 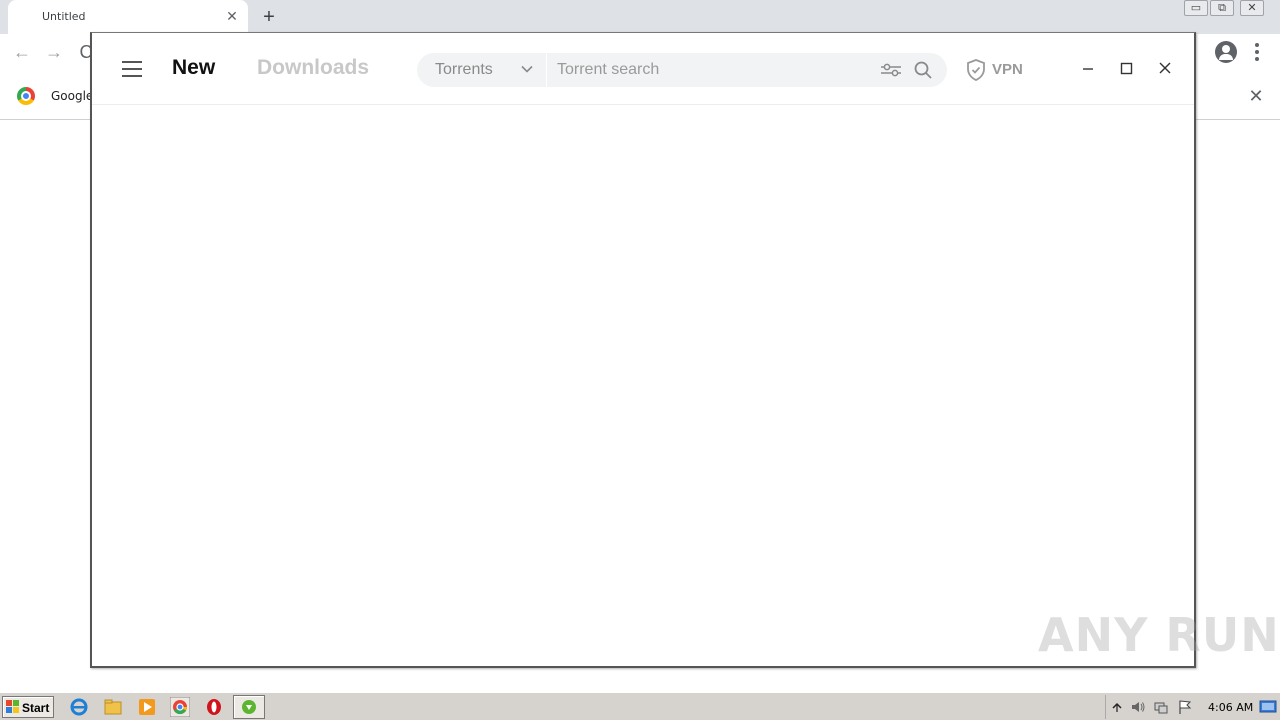 What do you see at coordinates (1268, 707) in the screenshot?
I see `show-desktop-icon` at bounding box center [1268, 707].